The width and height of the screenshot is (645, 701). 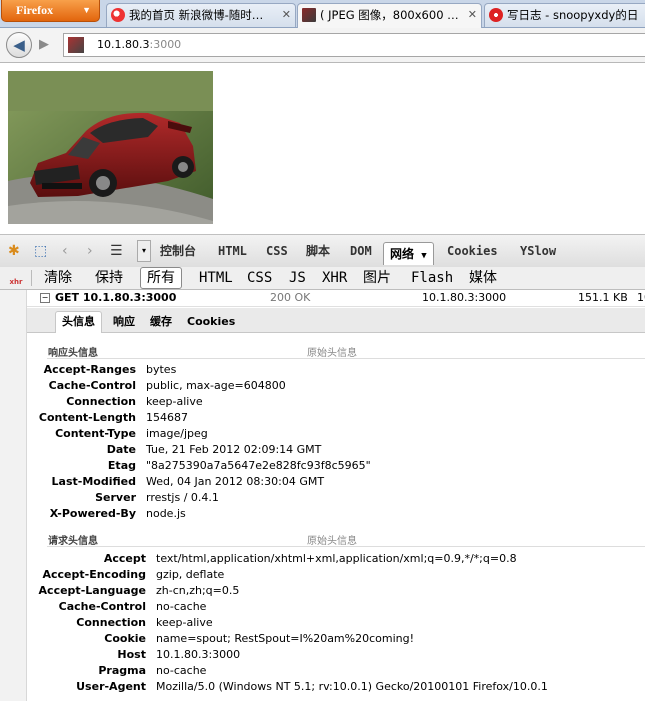 What do you see at coordinates (124, 558) in the screenshot?
I see `header-name: Accept` at bounding box center [124, 558].